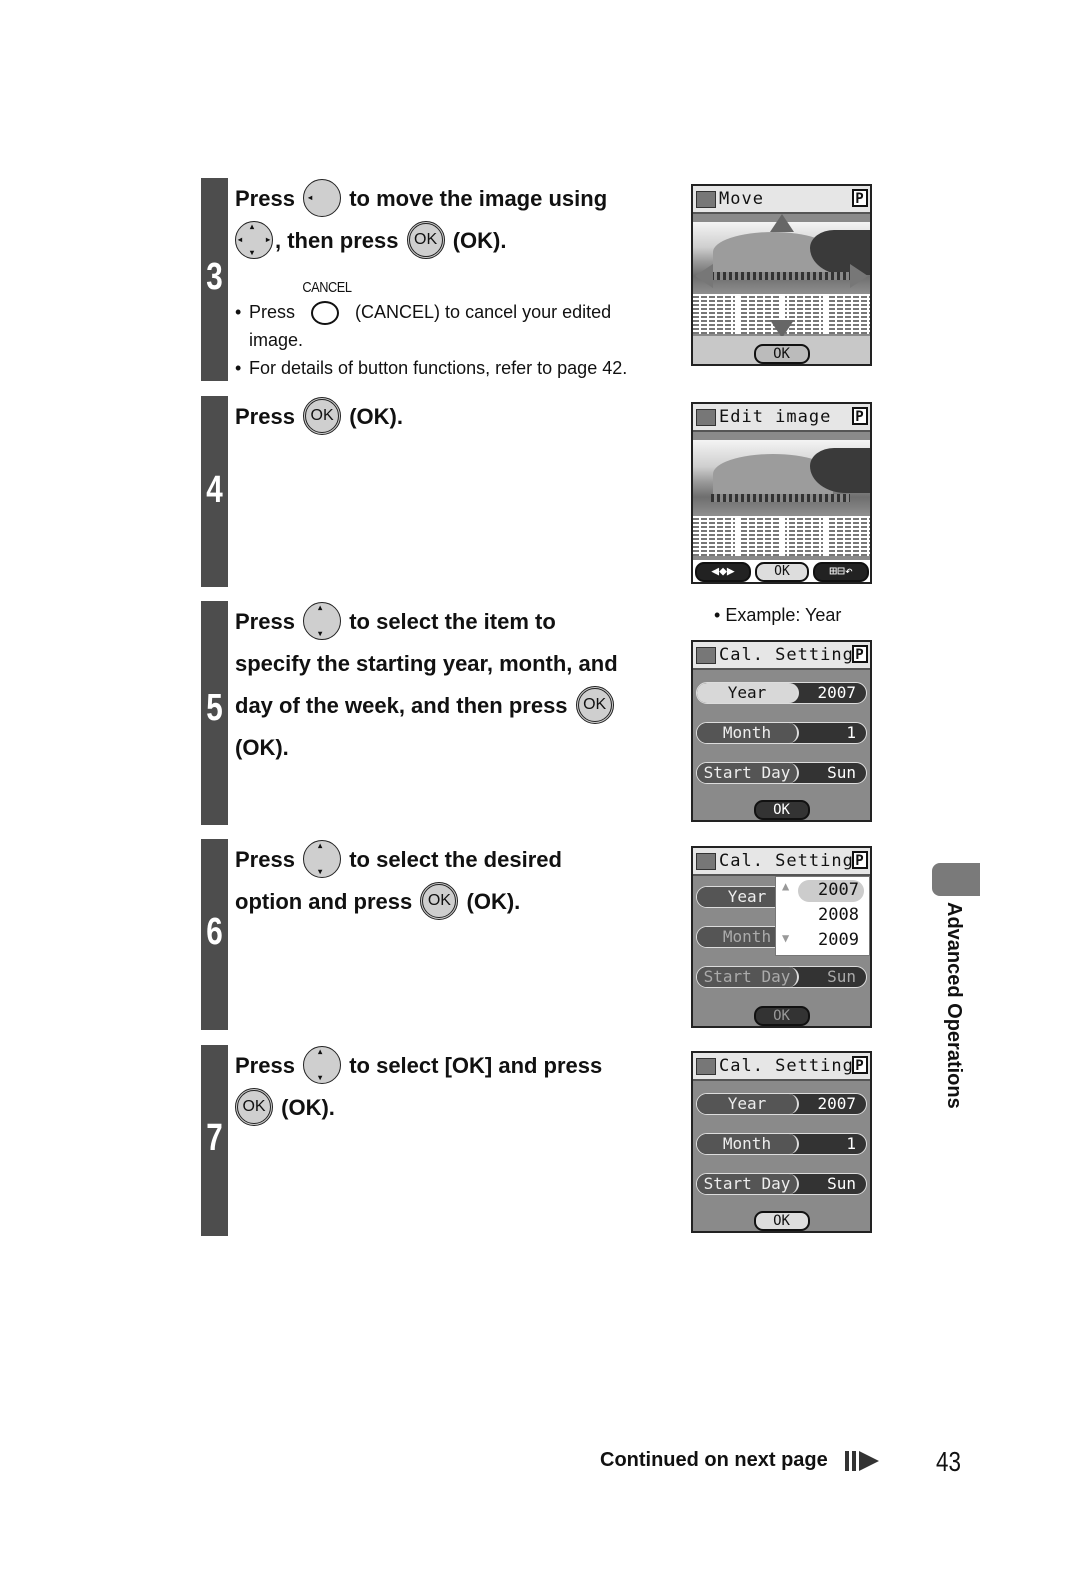 This screenshot has height=1592, width=1080. Describe the element at coordinates (723, 572) in the screenshot. I see `move-softkey: ◀◆▶` at that location.